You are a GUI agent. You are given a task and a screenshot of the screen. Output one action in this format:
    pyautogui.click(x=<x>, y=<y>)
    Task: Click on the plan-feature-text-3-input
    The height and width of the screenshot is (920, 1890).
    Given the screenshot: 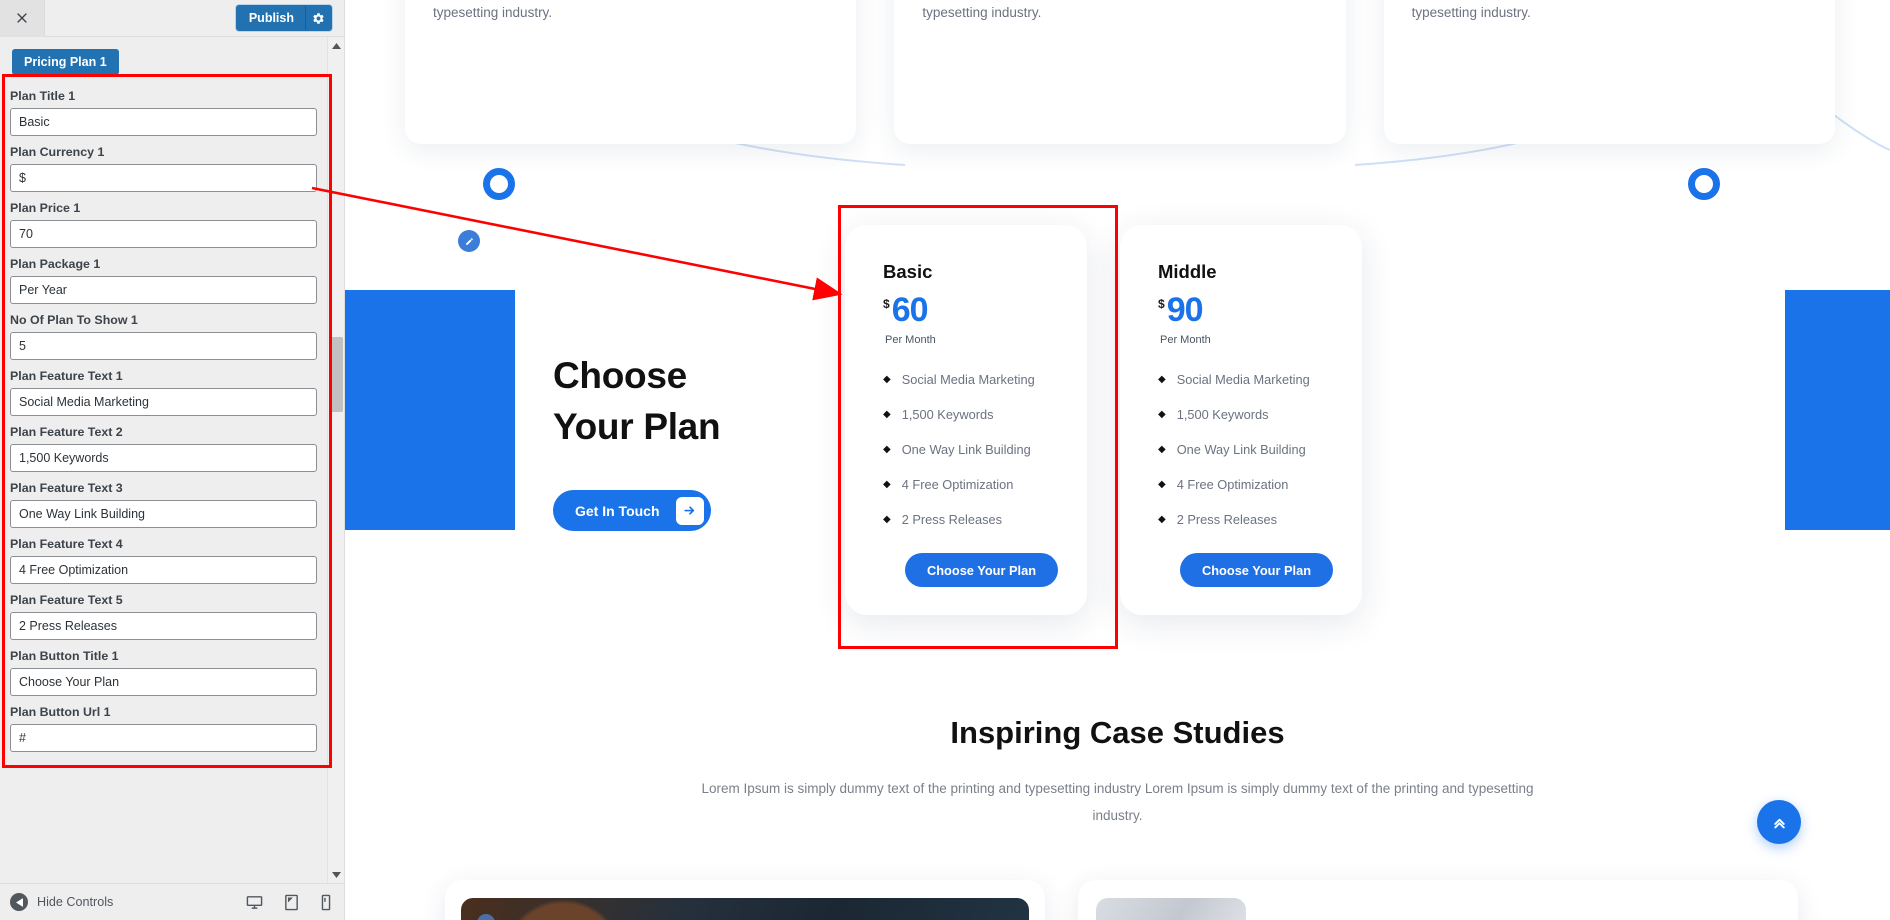 What is the action you would take?
    pyautogui.click(x=163, y=514)
    